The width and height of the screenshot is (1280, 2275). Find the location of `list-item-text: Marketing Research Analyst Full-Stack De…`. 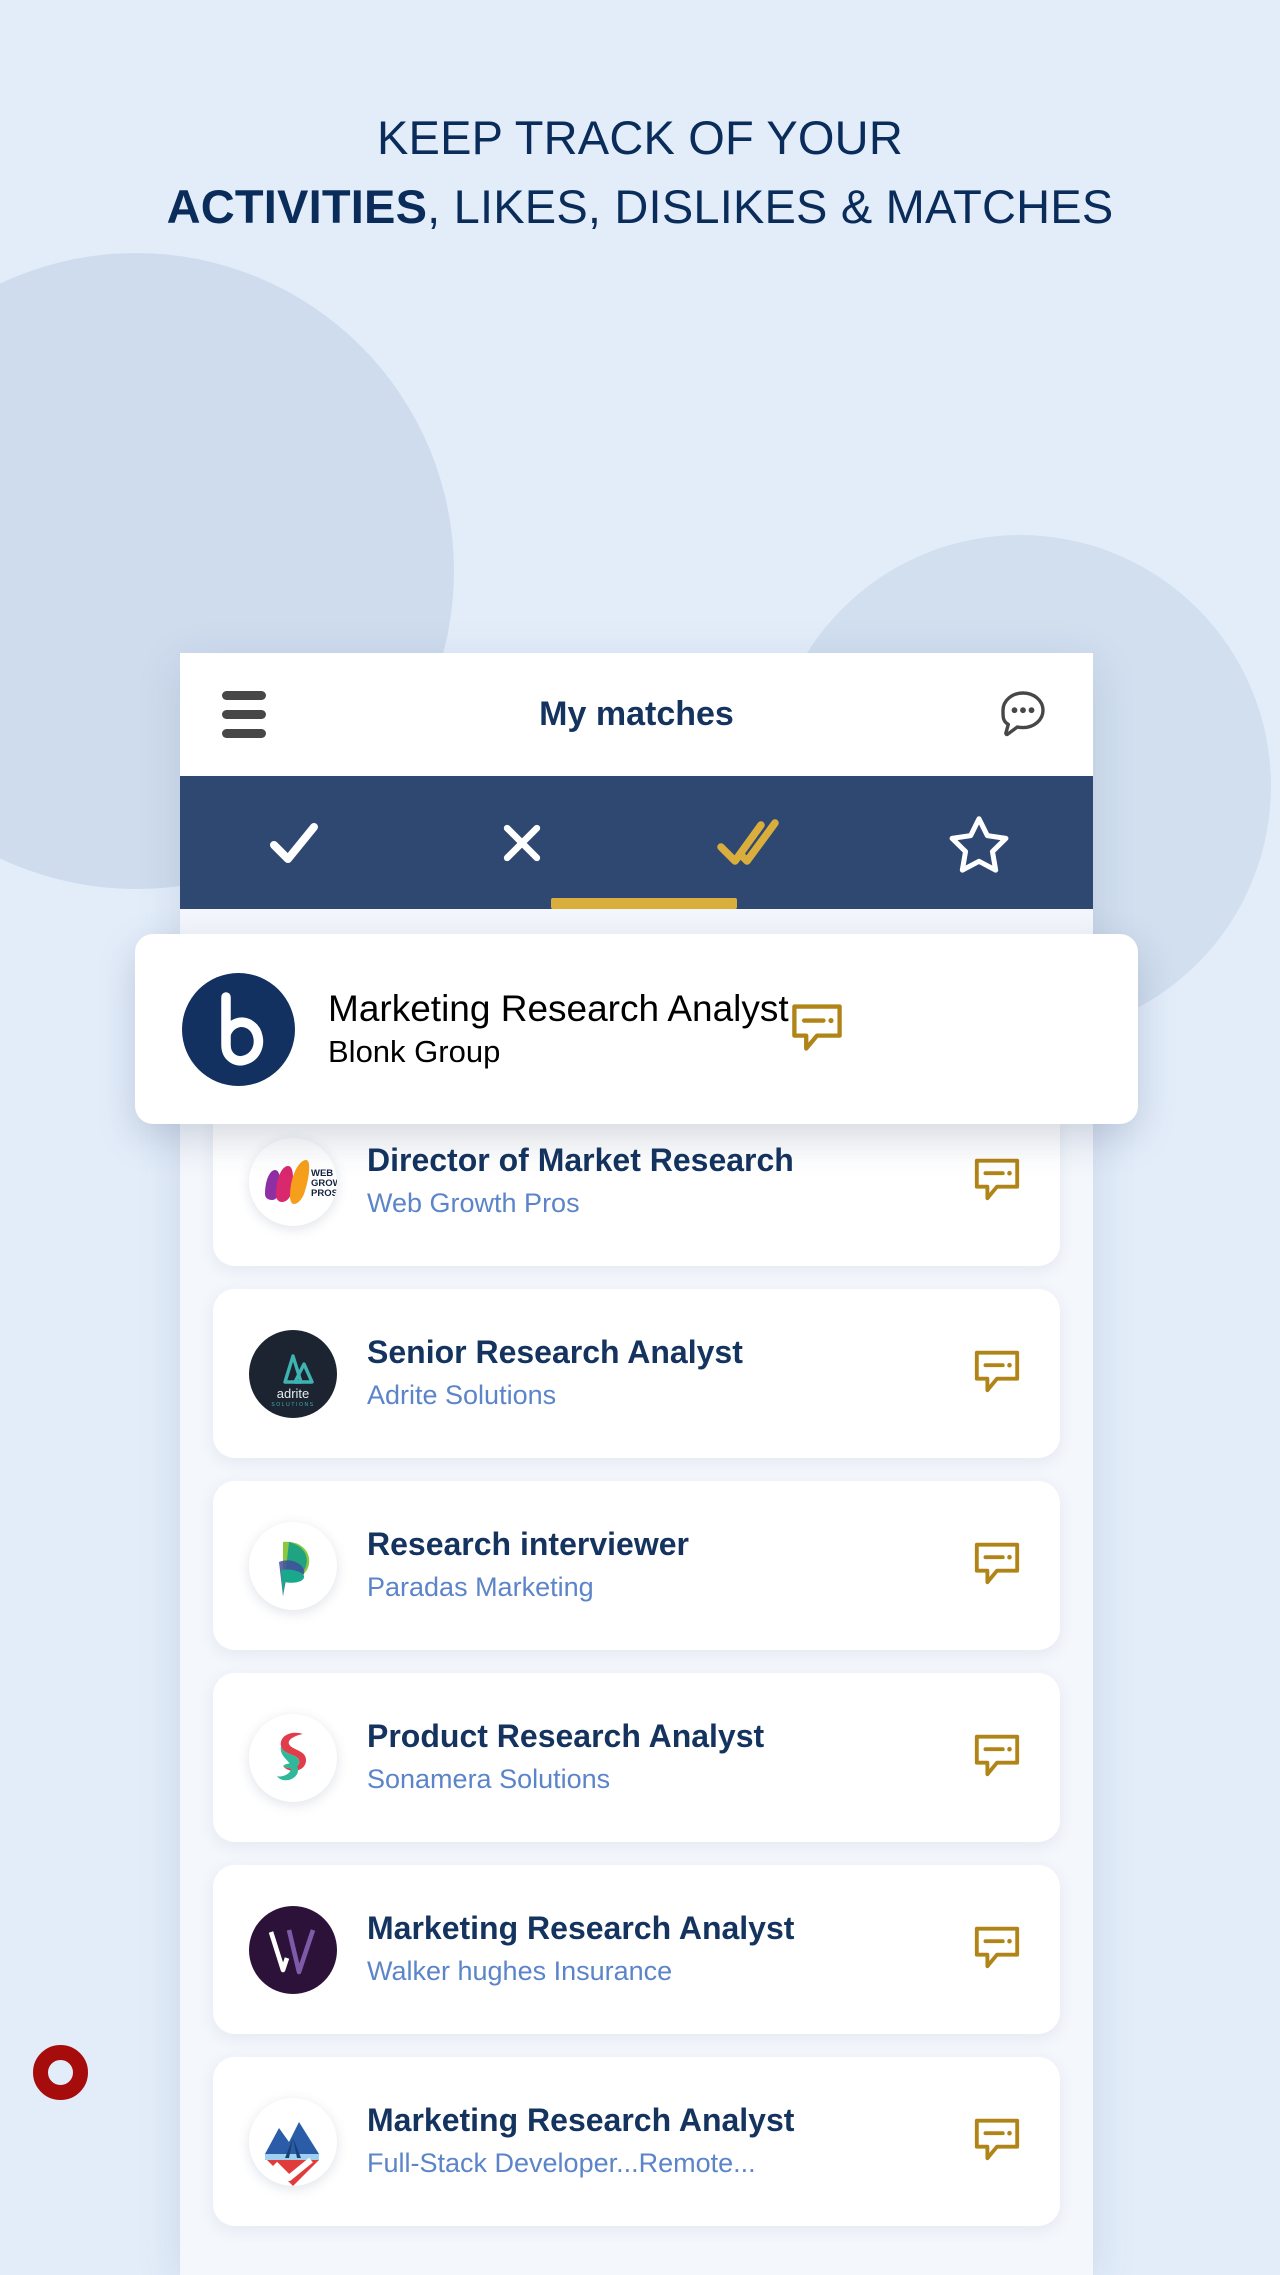

list-item-text: Marketing Research Analyst Full-Stack De… is located at coordinates (662, 2141).